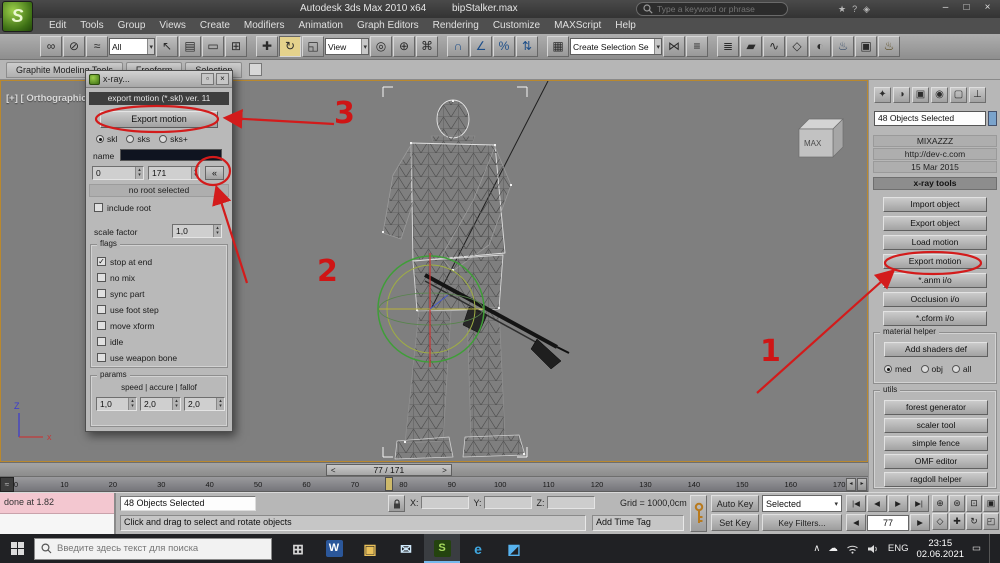 The width and height of the screenshot is (1000, 563). What do you see at coordinates (735, 522) in the screenshot?
I see `set-key-button: Set Key` at bounding box center [735, 522].